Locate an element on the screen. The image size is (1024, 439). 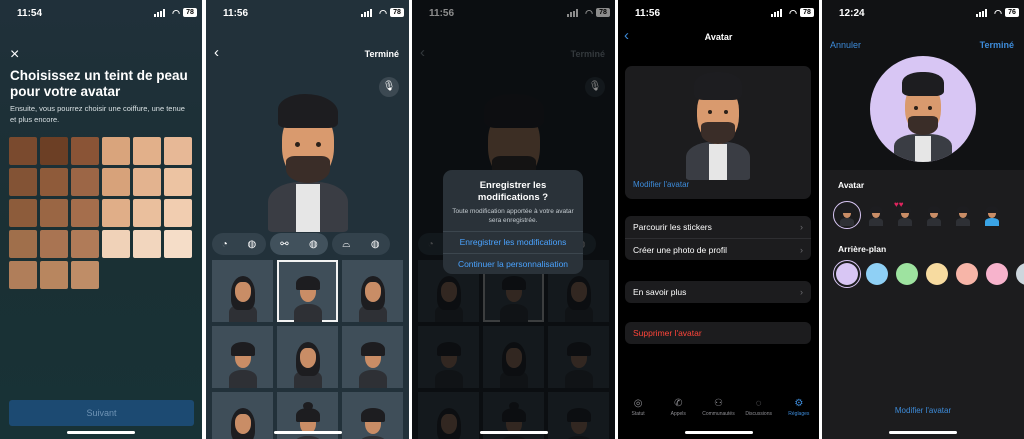
tab-communities: ⚇ Communautés is located at coordinates (718, 410).